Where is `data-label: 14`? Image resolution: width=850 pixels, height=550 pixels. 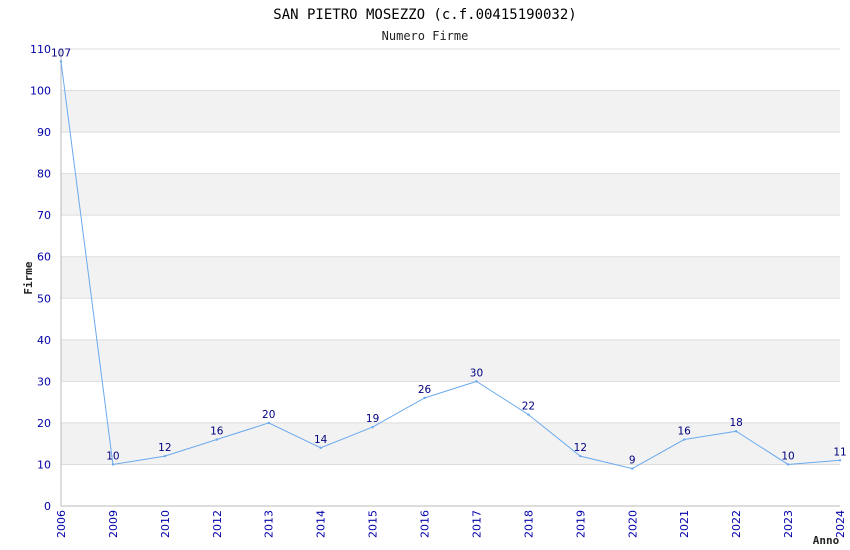
data-label: 14 is located at coordinates (321, 440).